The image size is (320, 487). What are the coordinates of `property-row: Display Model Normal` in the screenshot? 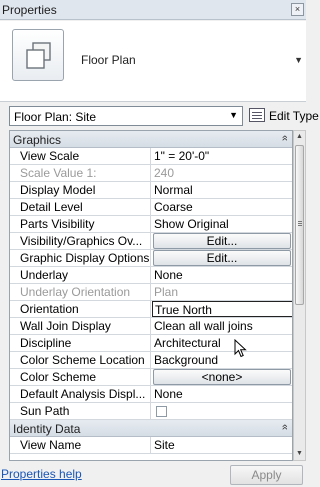 It's located at (151, 190).